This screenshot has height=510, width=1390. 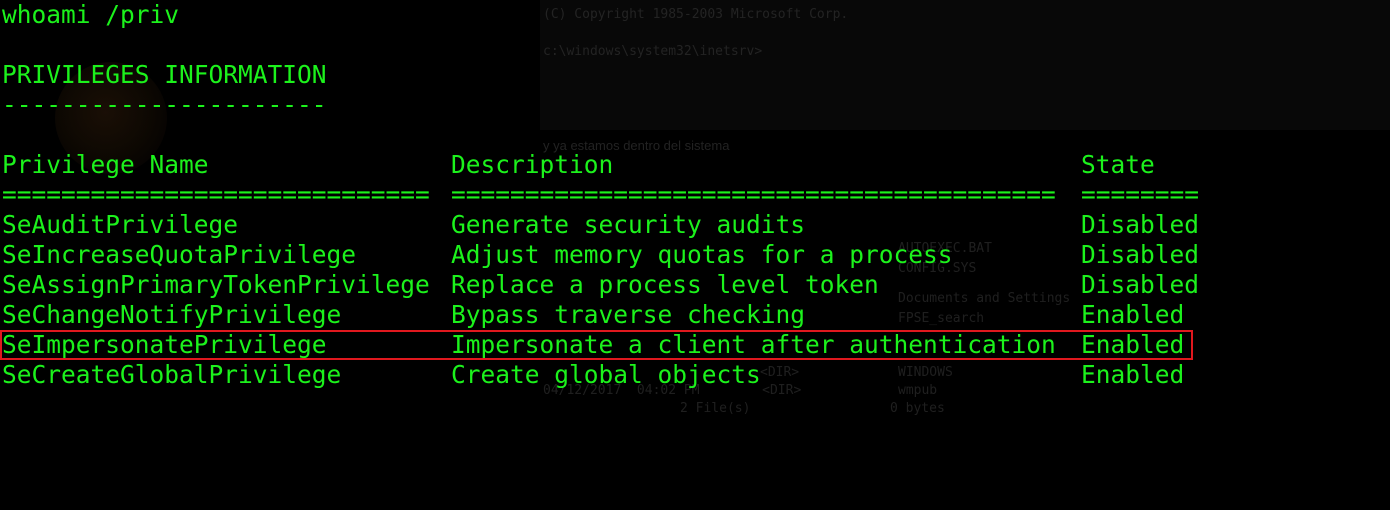 I want to click on header-state: State, so click(x=1118, y=164).